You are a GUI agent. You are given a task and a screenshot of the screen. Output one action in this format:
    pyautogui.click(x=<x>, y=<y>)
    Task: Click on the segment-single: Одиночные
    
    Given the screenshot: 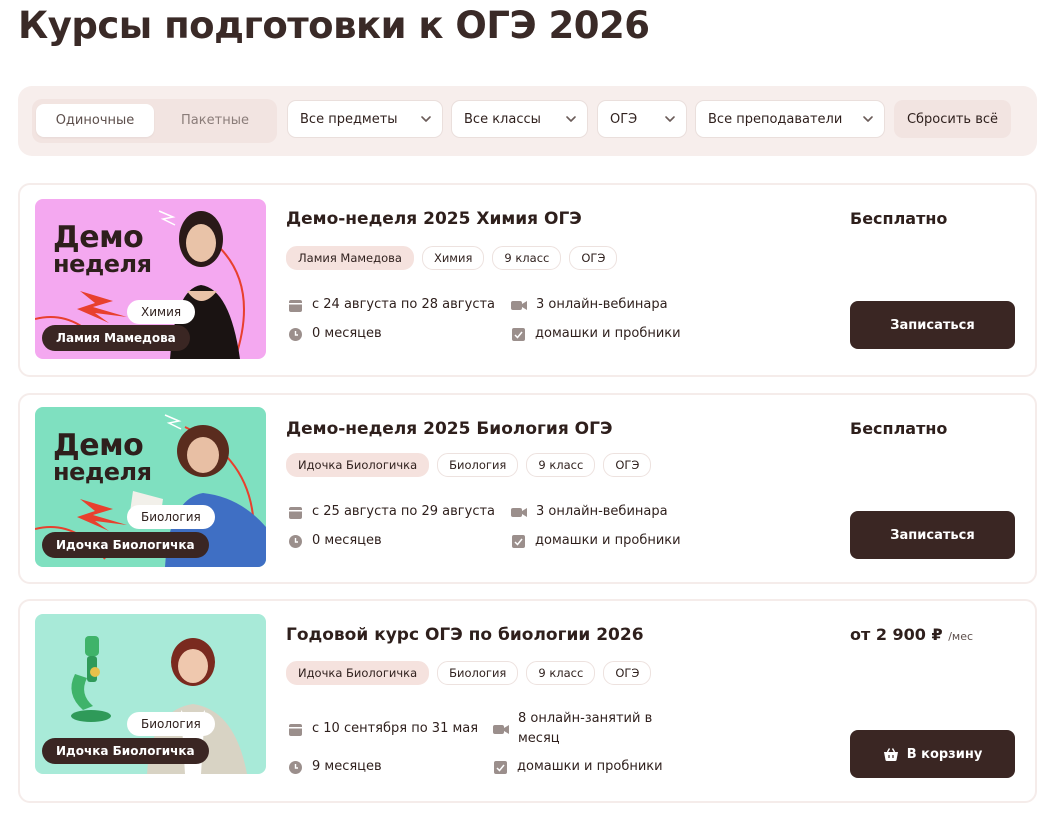 What is the action you would take?
    pyautogui.click(x=95, y=120)
    